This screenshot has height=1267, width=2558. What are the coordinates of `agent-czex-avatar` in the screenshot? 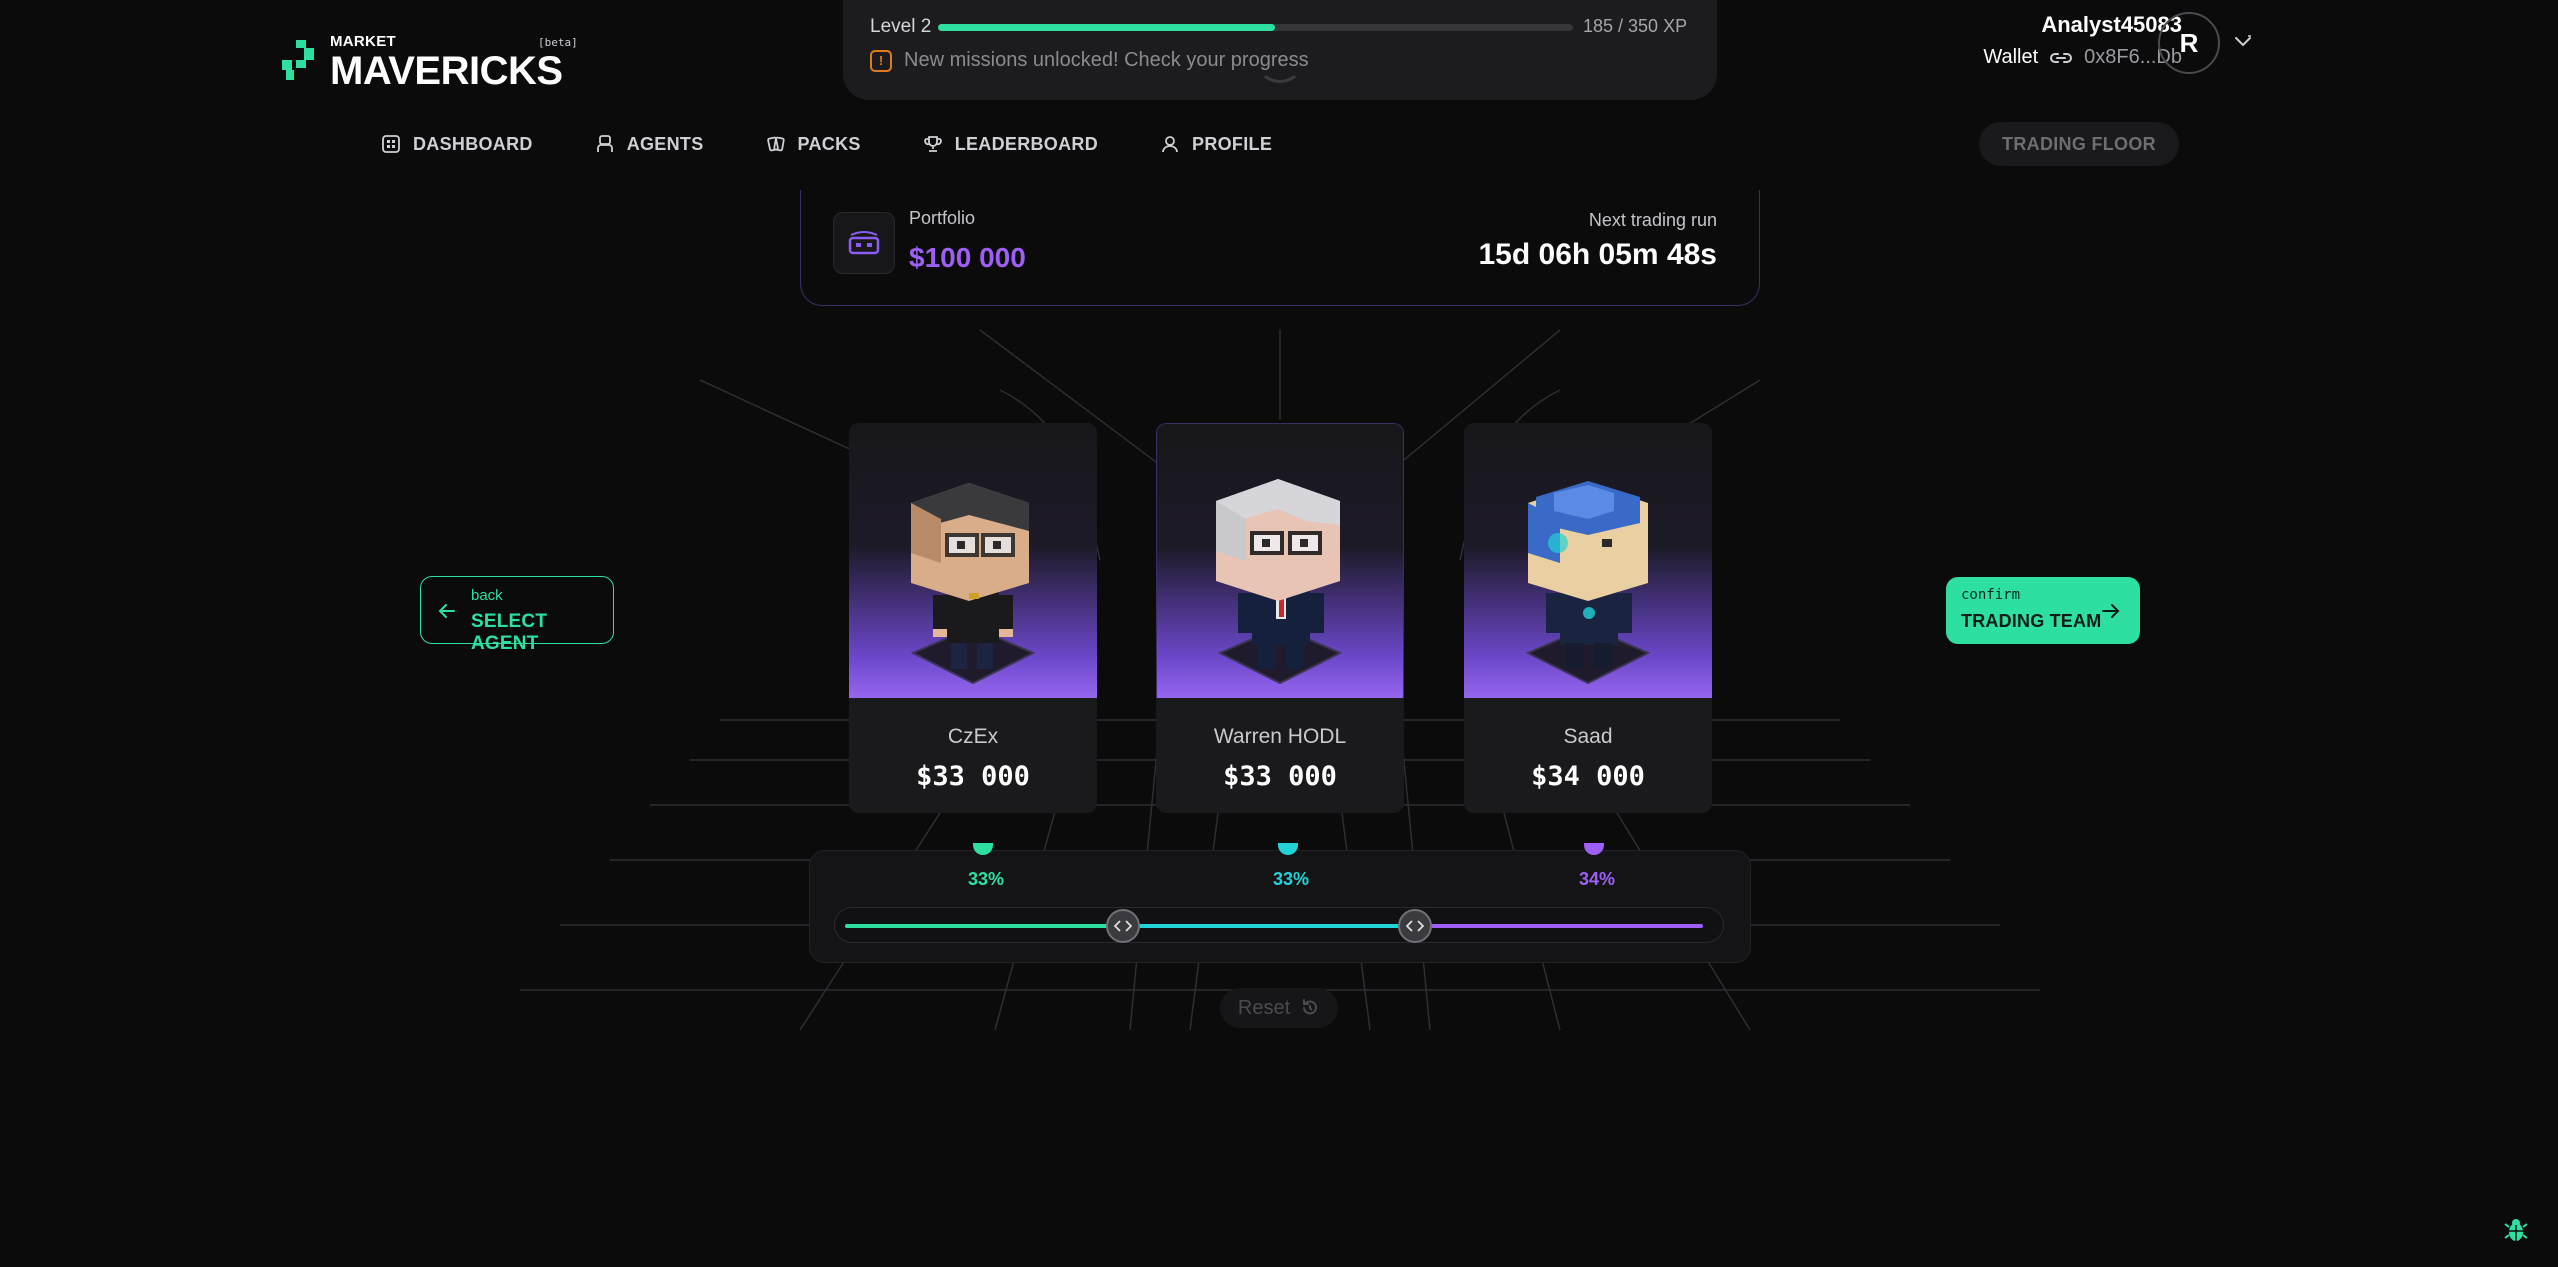 It's located at (973, 584).